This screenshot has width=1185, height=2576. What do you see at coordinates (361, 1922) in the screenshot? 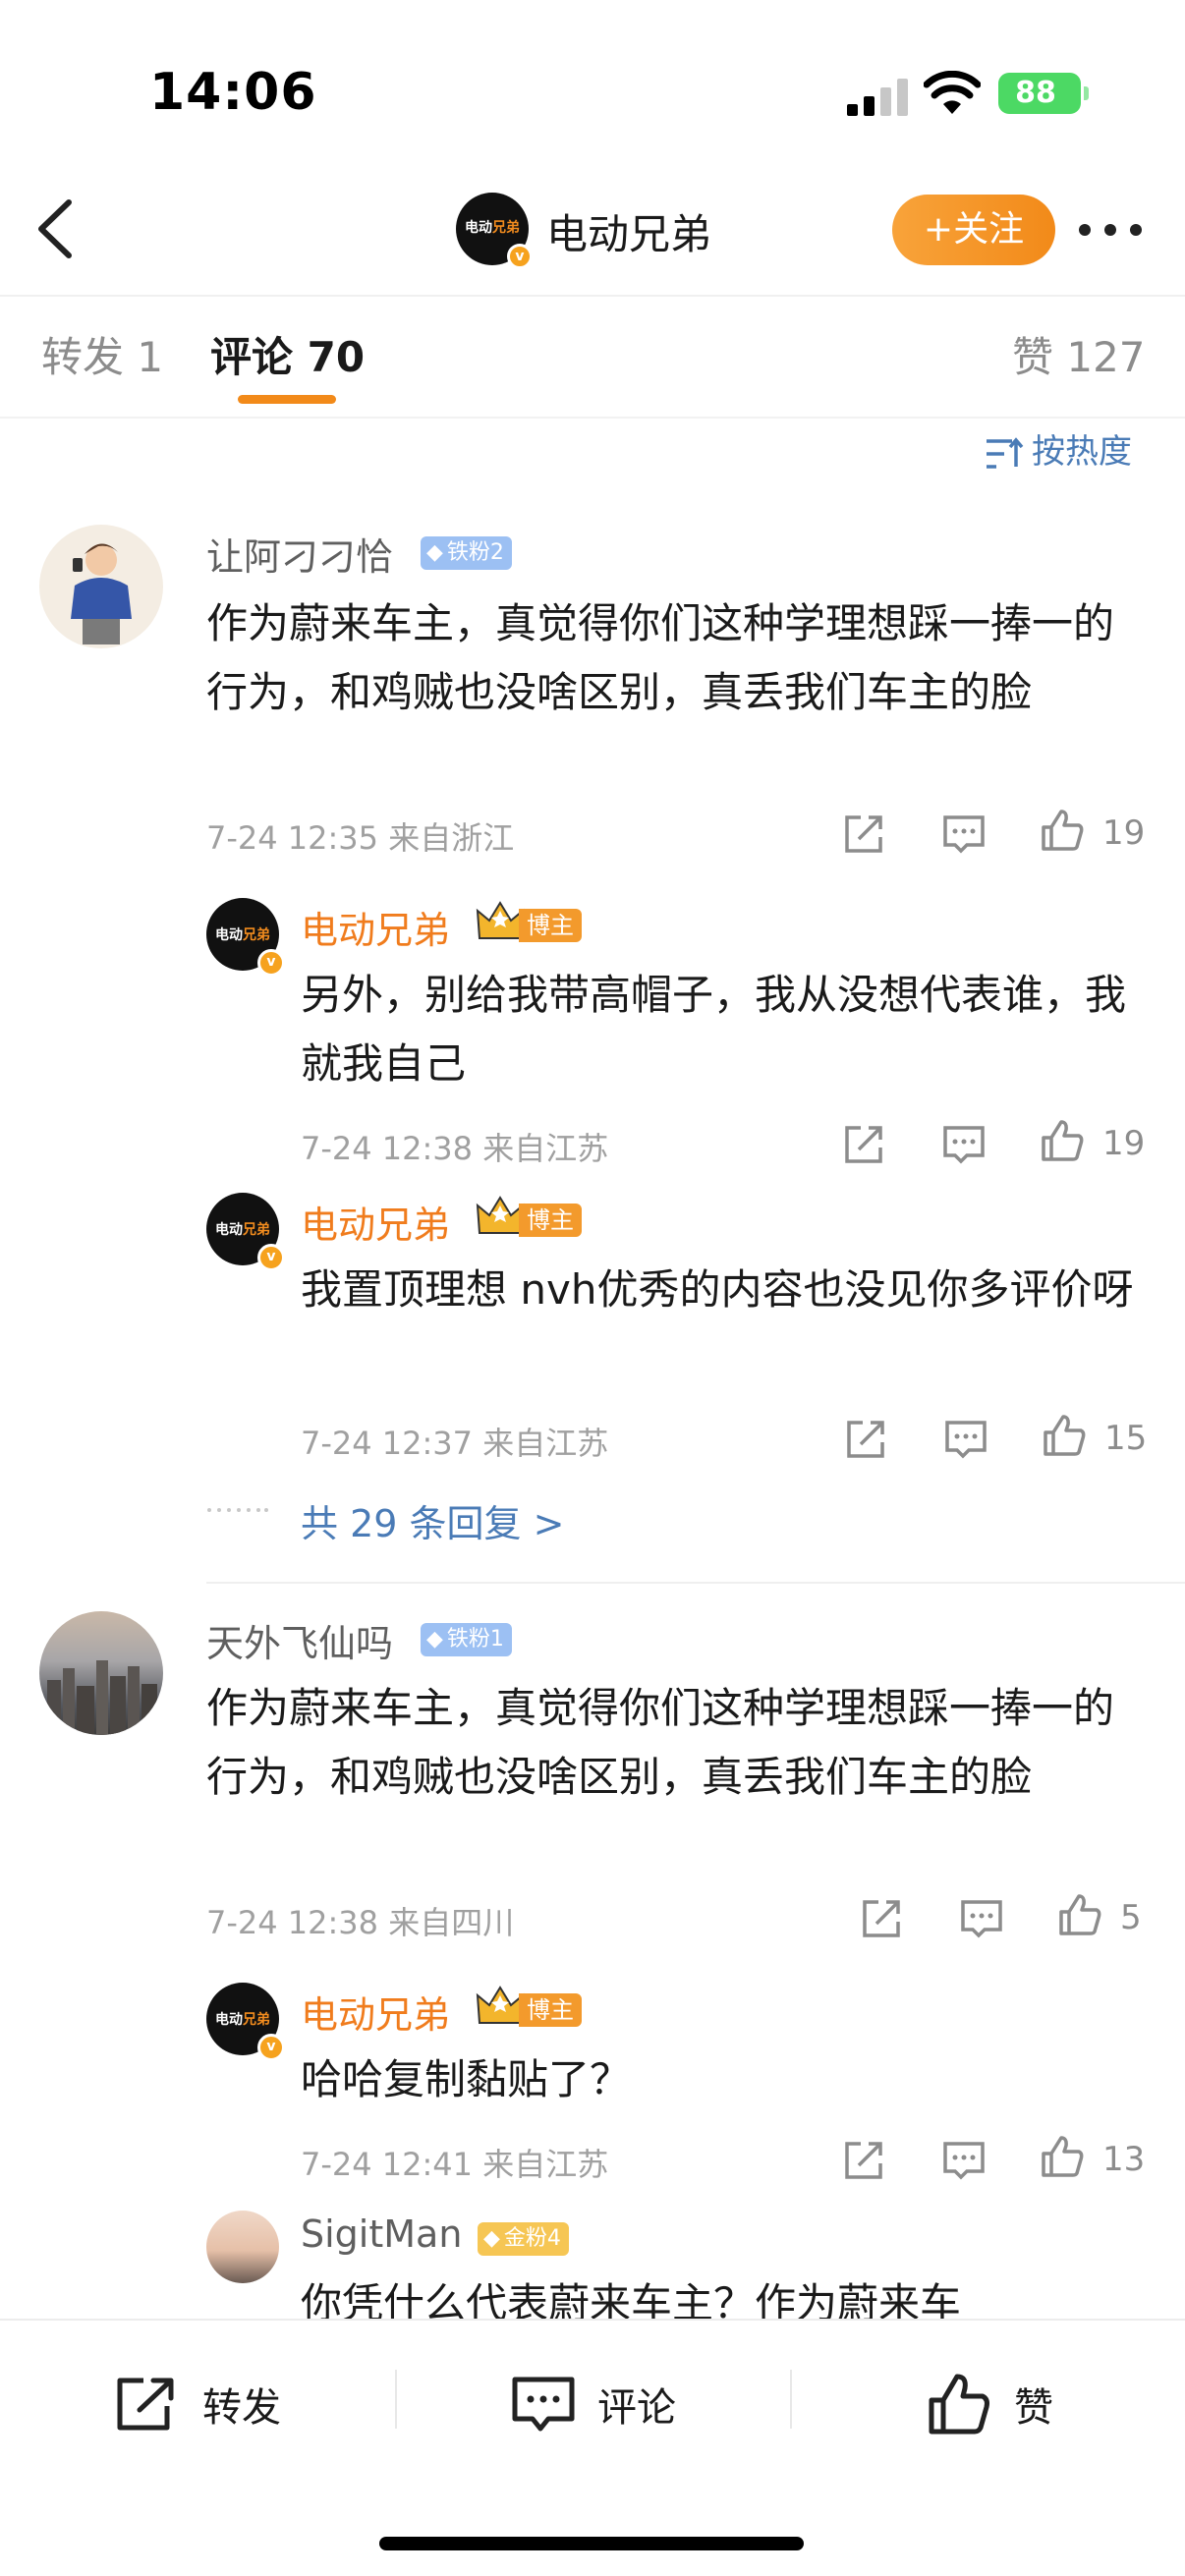
I see `comment-meta: 7-24 12:38 来自四川` at bounding box center [361, 1922].